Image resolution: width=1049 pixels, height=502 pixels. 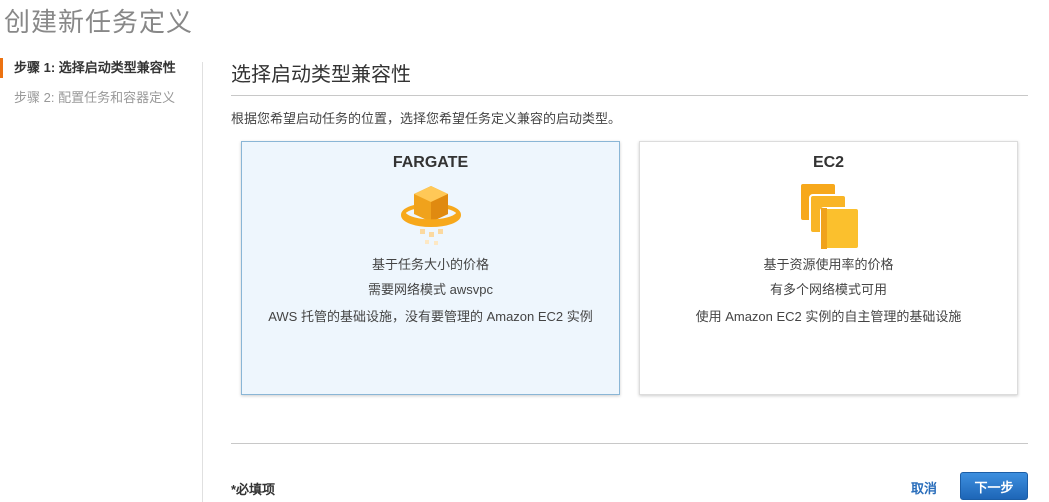 What do you see at coordinates (426, 118) in the screenshot?
I see `section-description: 根据您希望启动任务的位置，选择您希望任务定义兼容的启动类型。` at bounding box center [426, 118].